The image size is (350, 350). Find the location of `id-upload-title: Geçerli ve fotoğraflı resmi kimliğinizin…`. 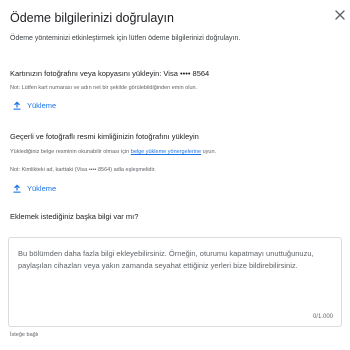

id-upload-title: Geçerli ve fotoğraflı resmi kimliğinizin… is located at coordinates (104, 136).